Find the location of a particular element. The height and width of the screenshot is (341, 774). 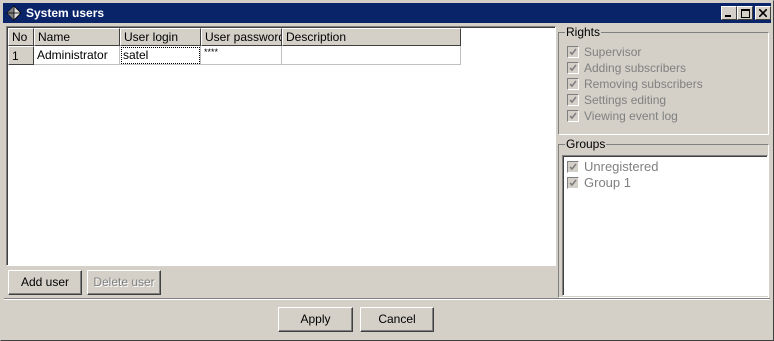

add-user-button: Add user is located at coordinates (45, 282).